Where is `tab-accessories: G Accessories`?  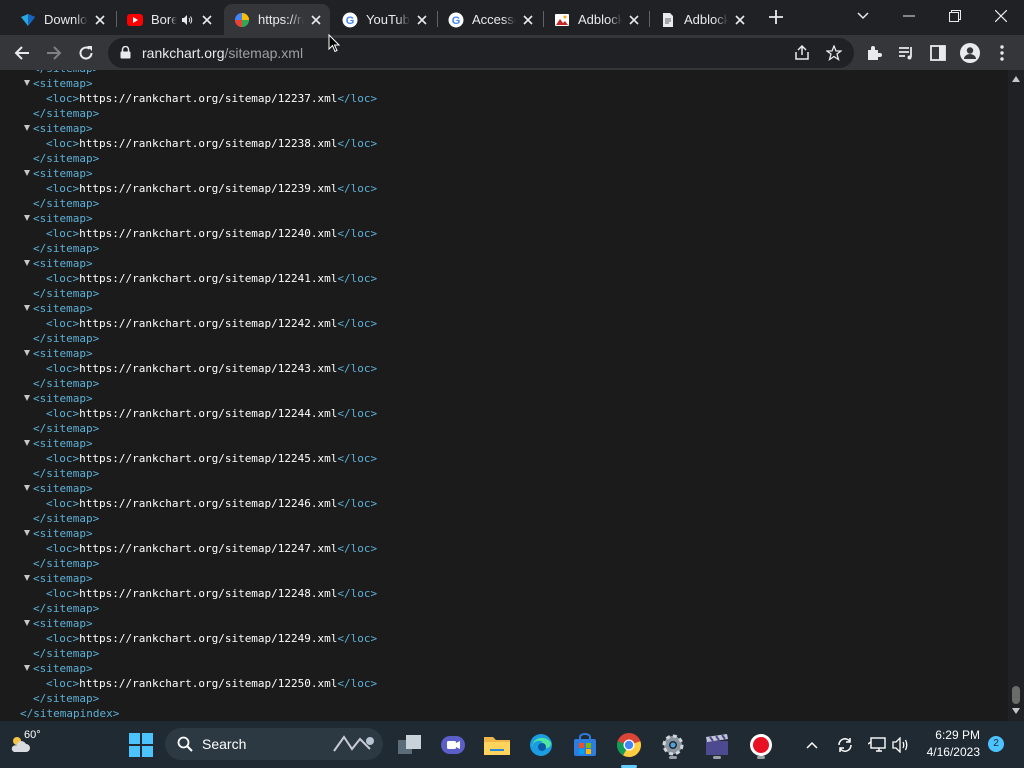
tab-accessories: G Accessories is located at coordinates (490, 19).